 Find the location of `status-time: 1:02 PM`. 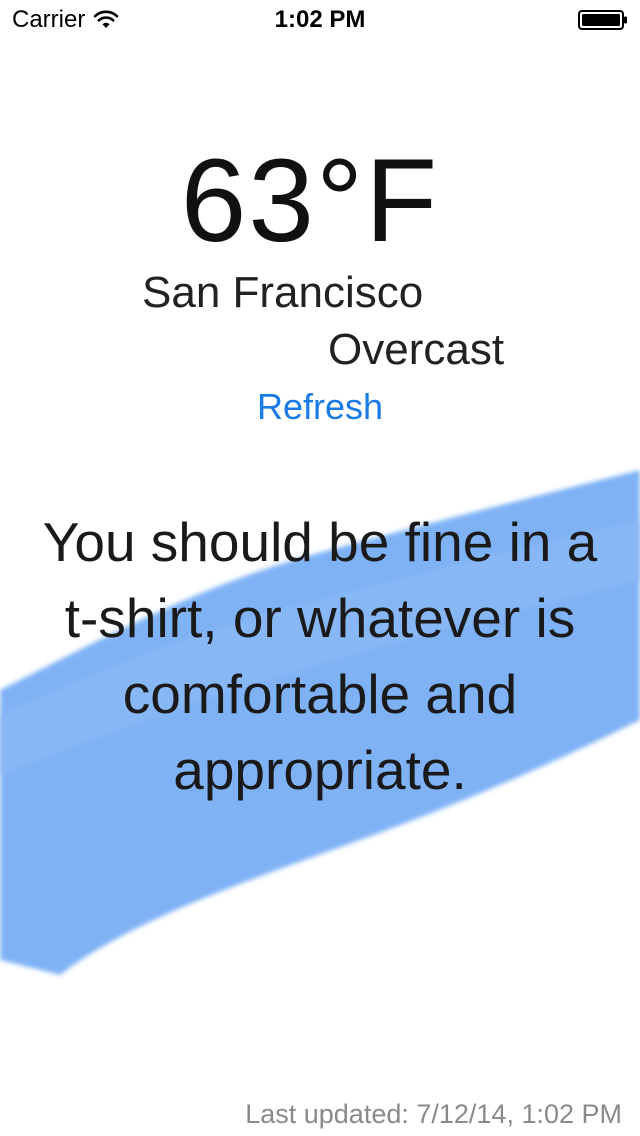

status-time: 1:02 PM is located at coordinates (320, 19).